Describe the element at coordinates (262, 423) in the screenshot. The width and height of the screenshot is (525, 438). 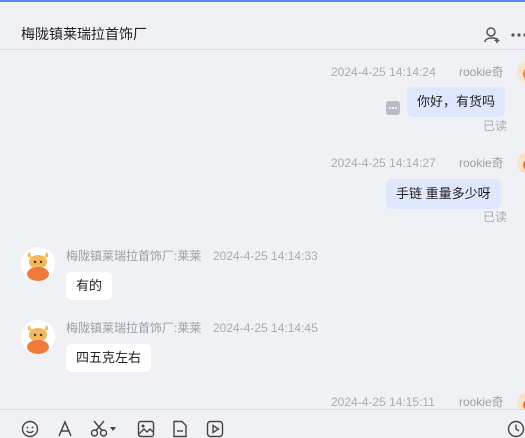
I see `input-toolbar` at that location.